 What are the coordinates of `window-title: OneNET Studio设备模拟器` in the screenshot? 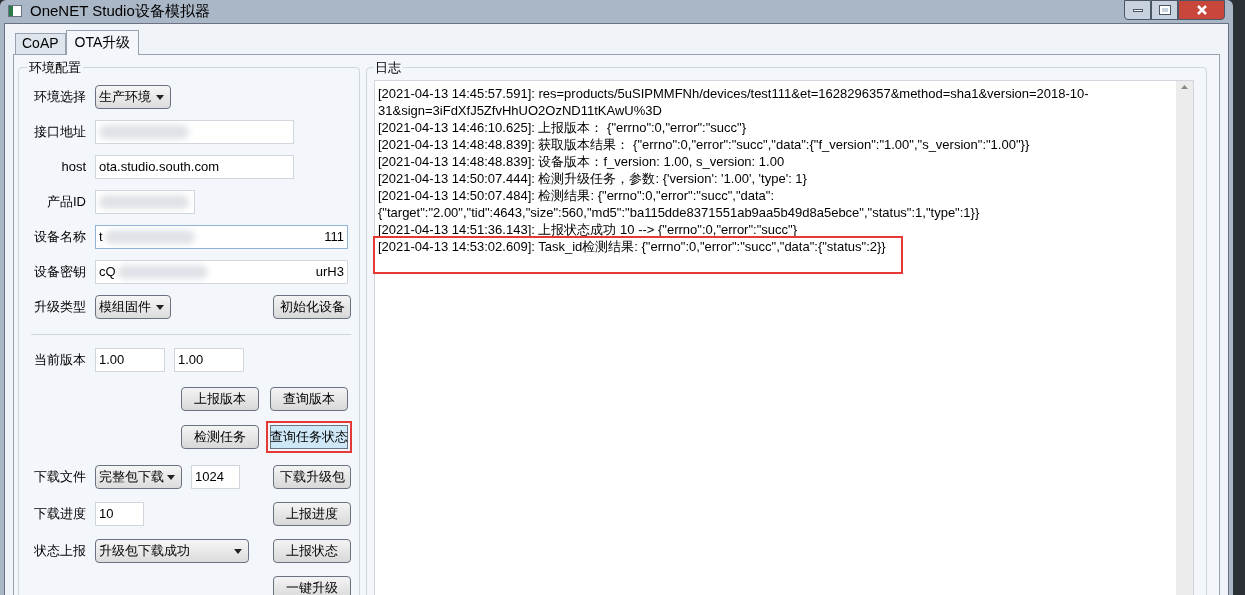 It's located at (120, 11).